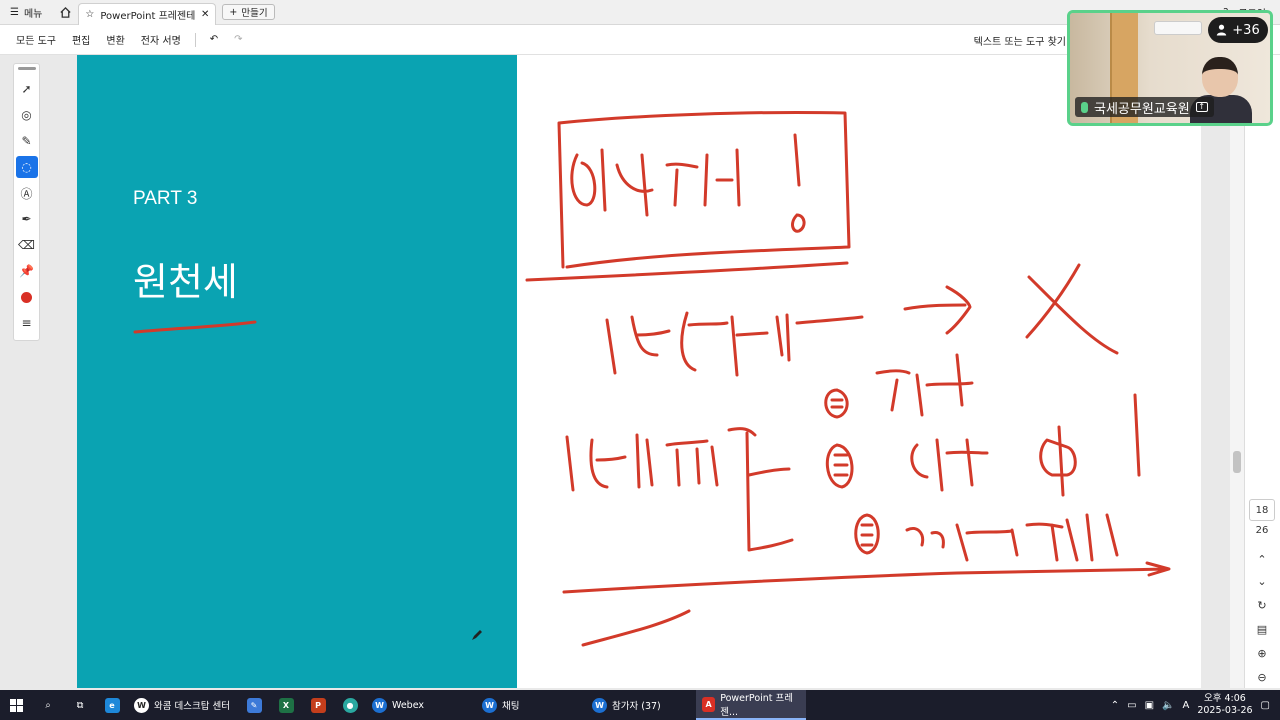 This screenshot has height=720, width=1280. What do you see at coordinates (1262, 629) in the screenshot?
I see `page-file-icon: ▤` at bounding box center [1262, 629].